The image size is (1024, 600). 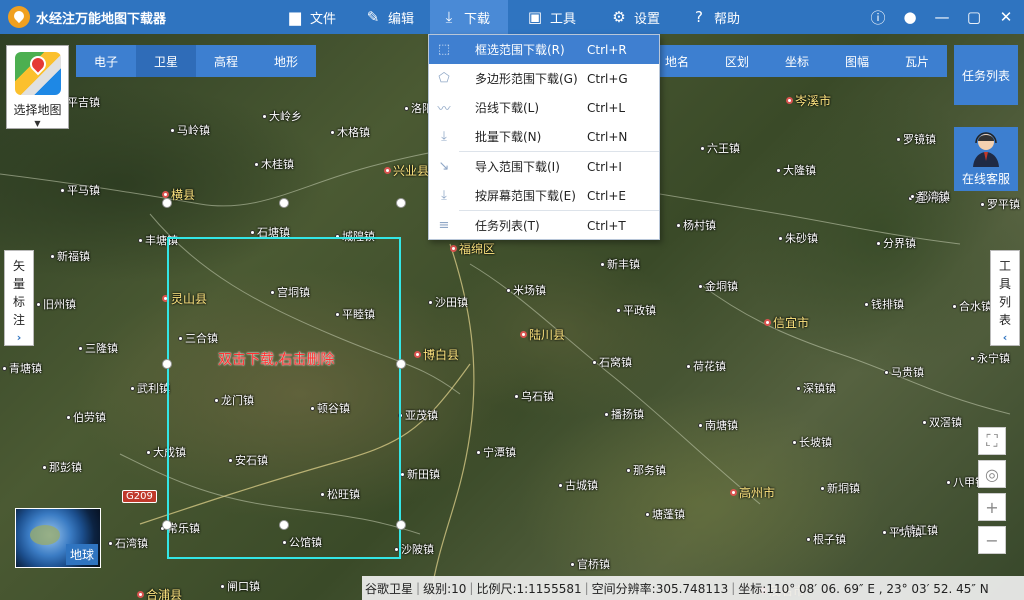 I want to click on task-list-button: 任务列表, so click(x=986, y=75).